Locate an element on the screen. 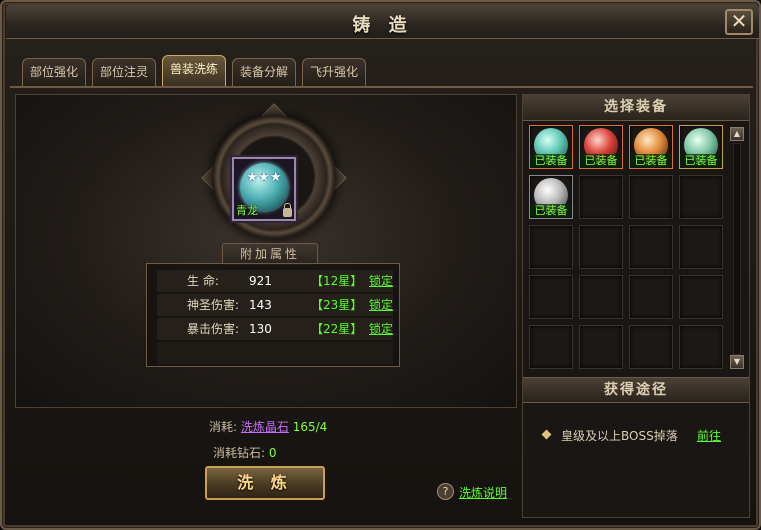 The image size is (761, 530). attributes-header: 附加属性 is located at coordinates (270, 254).